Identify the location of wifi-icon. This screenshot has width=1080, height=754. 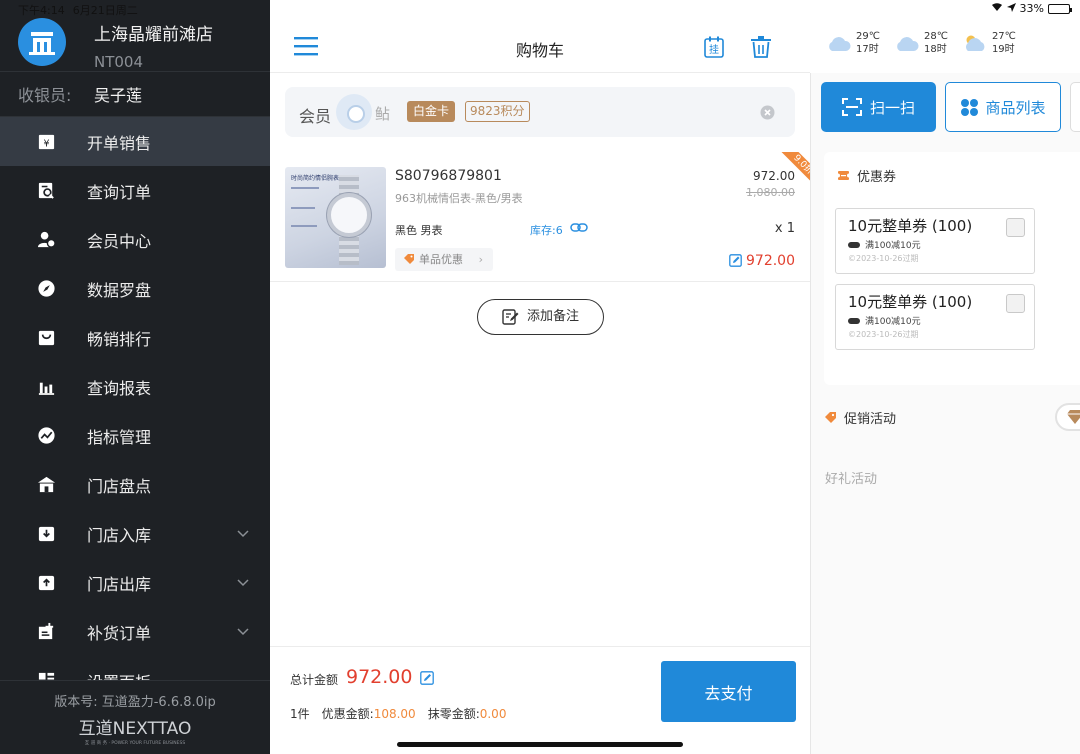
(997, 8).